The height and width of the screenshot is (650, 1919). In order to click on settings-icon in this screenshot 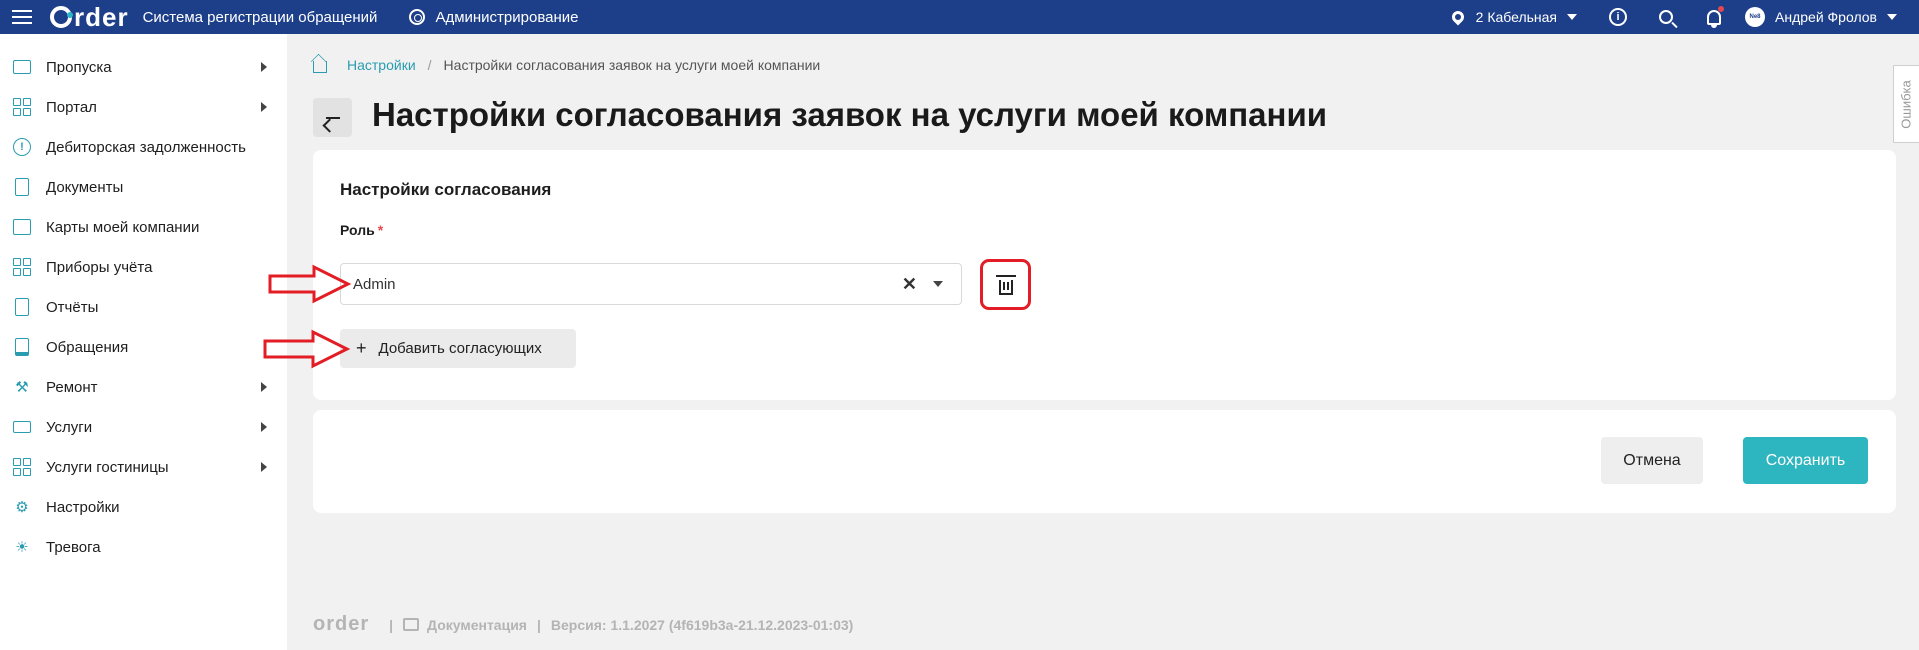, I will do `click(417, 17)`.